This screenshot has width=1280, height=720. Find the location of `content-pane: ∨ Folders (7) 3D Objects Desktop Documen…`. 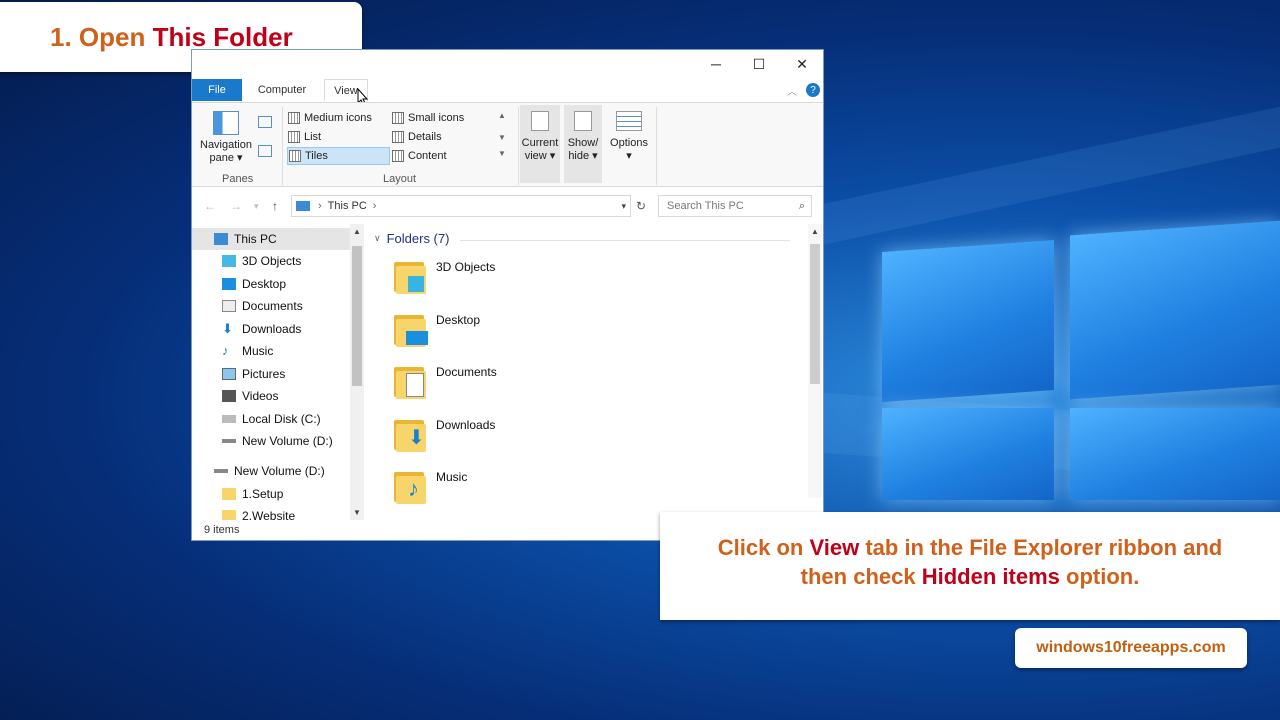

content-pane: ∨ Folders (7) 3D Objects Desktop Documen… is located at coordinates (584, 374).